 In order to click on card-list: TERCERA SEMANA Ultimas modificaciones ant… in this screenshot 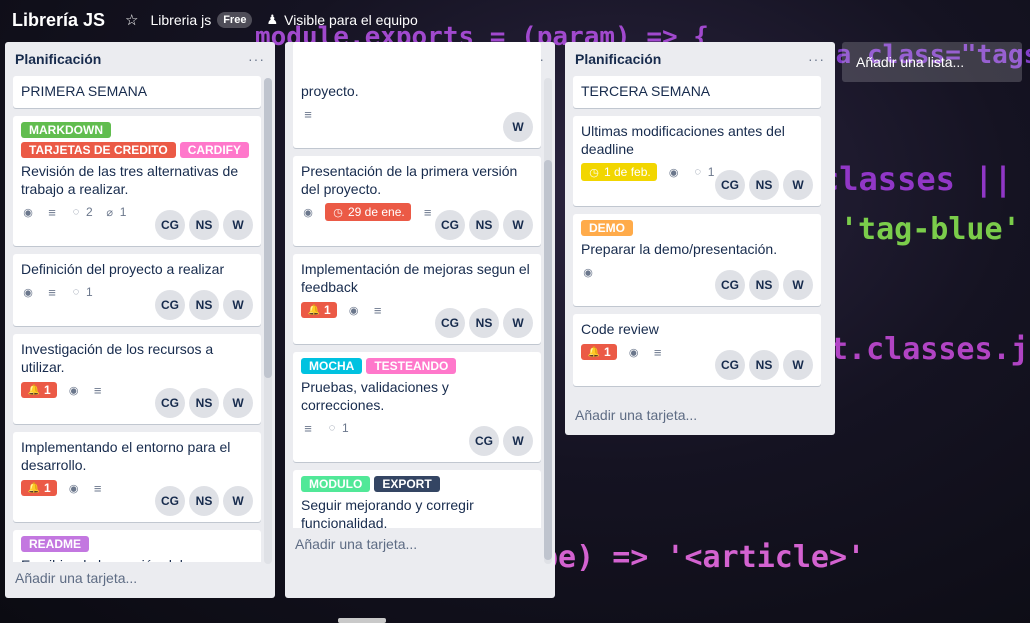, I will do `click(700, 237)`.